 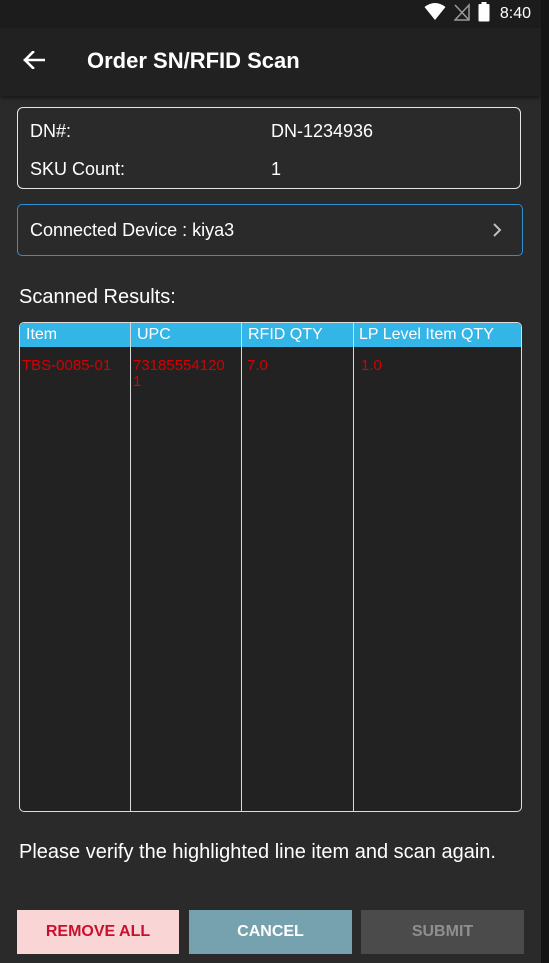 What do you see at coordinates (78, 169) in the screenshot?
I see `sku-count-label: SKU Count:` at bounding box center [78, 169].